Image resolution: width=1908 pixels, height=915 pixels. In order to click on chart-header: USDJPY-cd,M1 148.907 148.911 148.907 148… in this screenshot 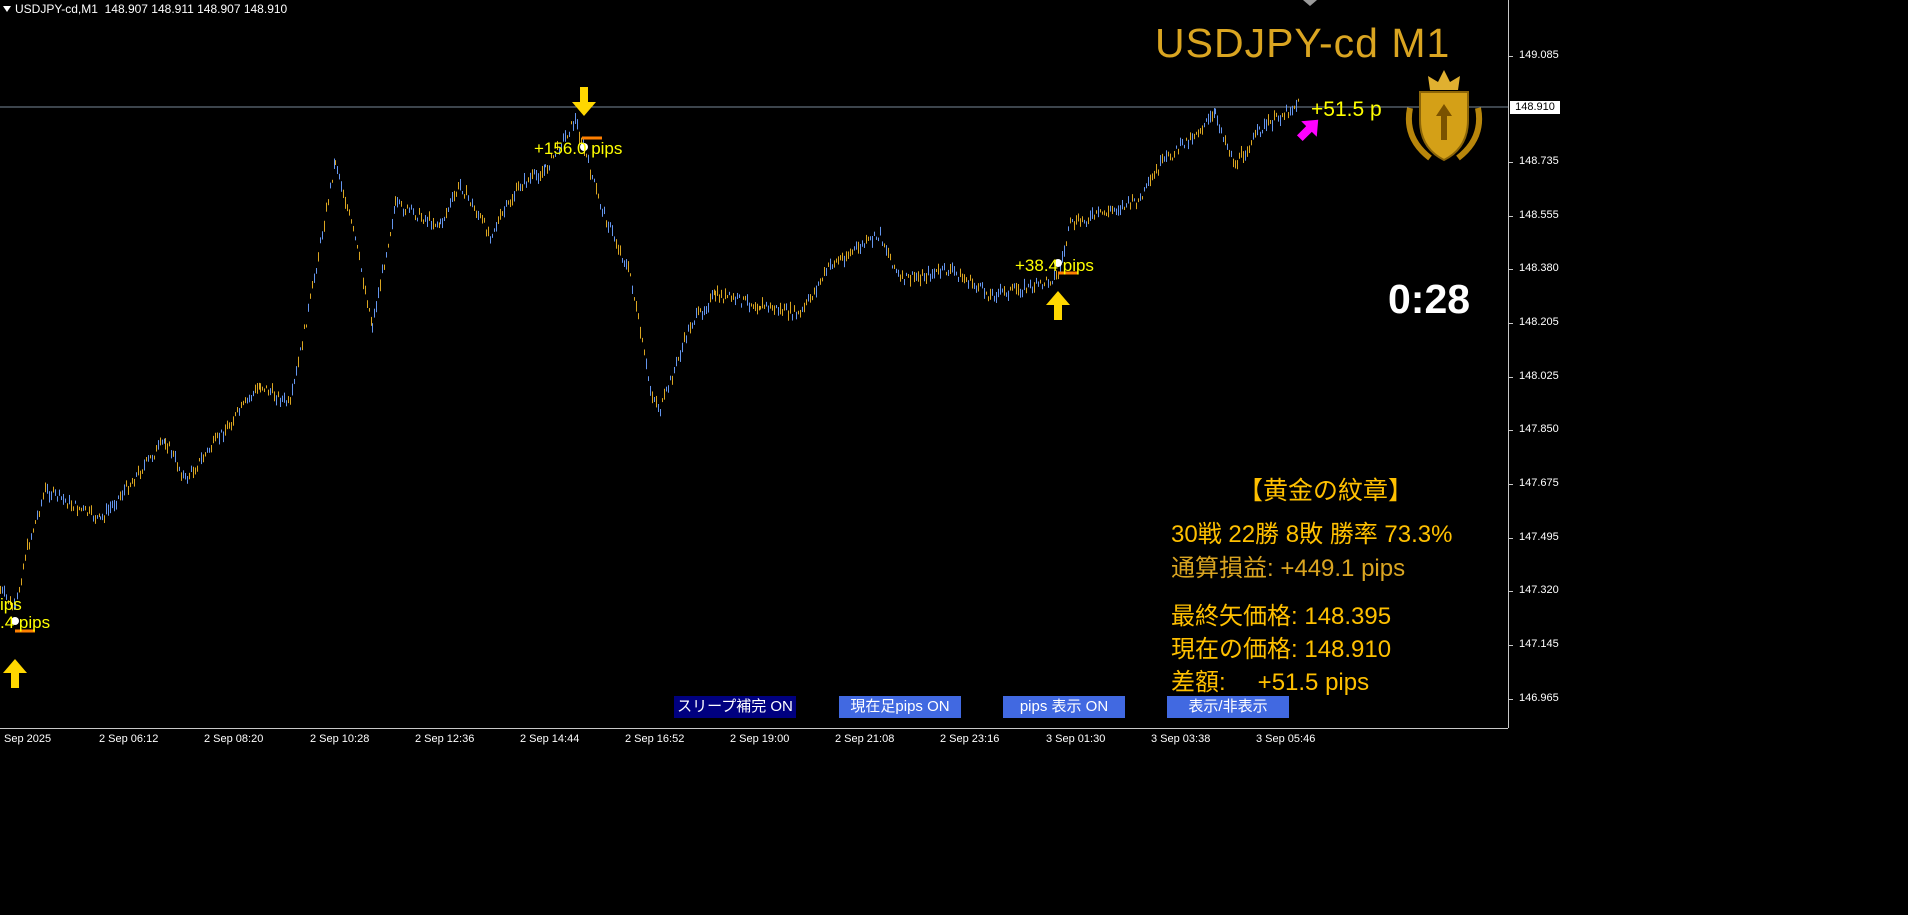, I will do `click(143, 9)`.